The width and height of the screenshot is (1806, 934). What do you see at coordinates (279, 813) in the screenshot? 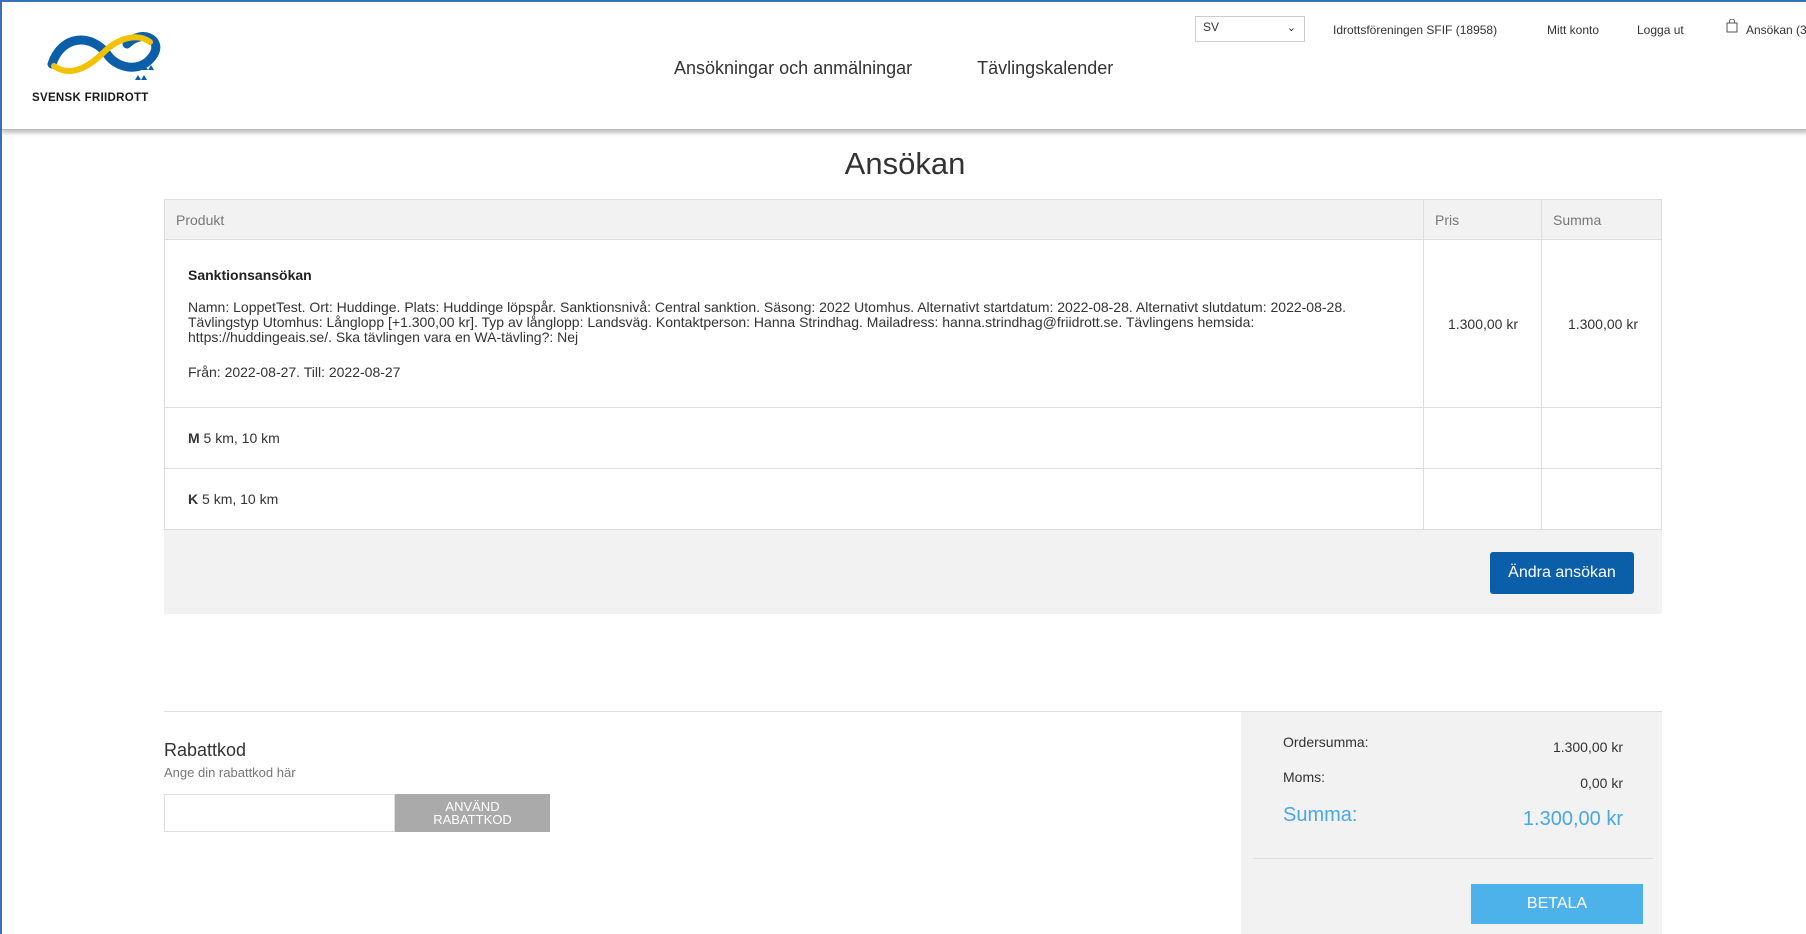
I see `discount-code-input` at bounding box center [279, 813].